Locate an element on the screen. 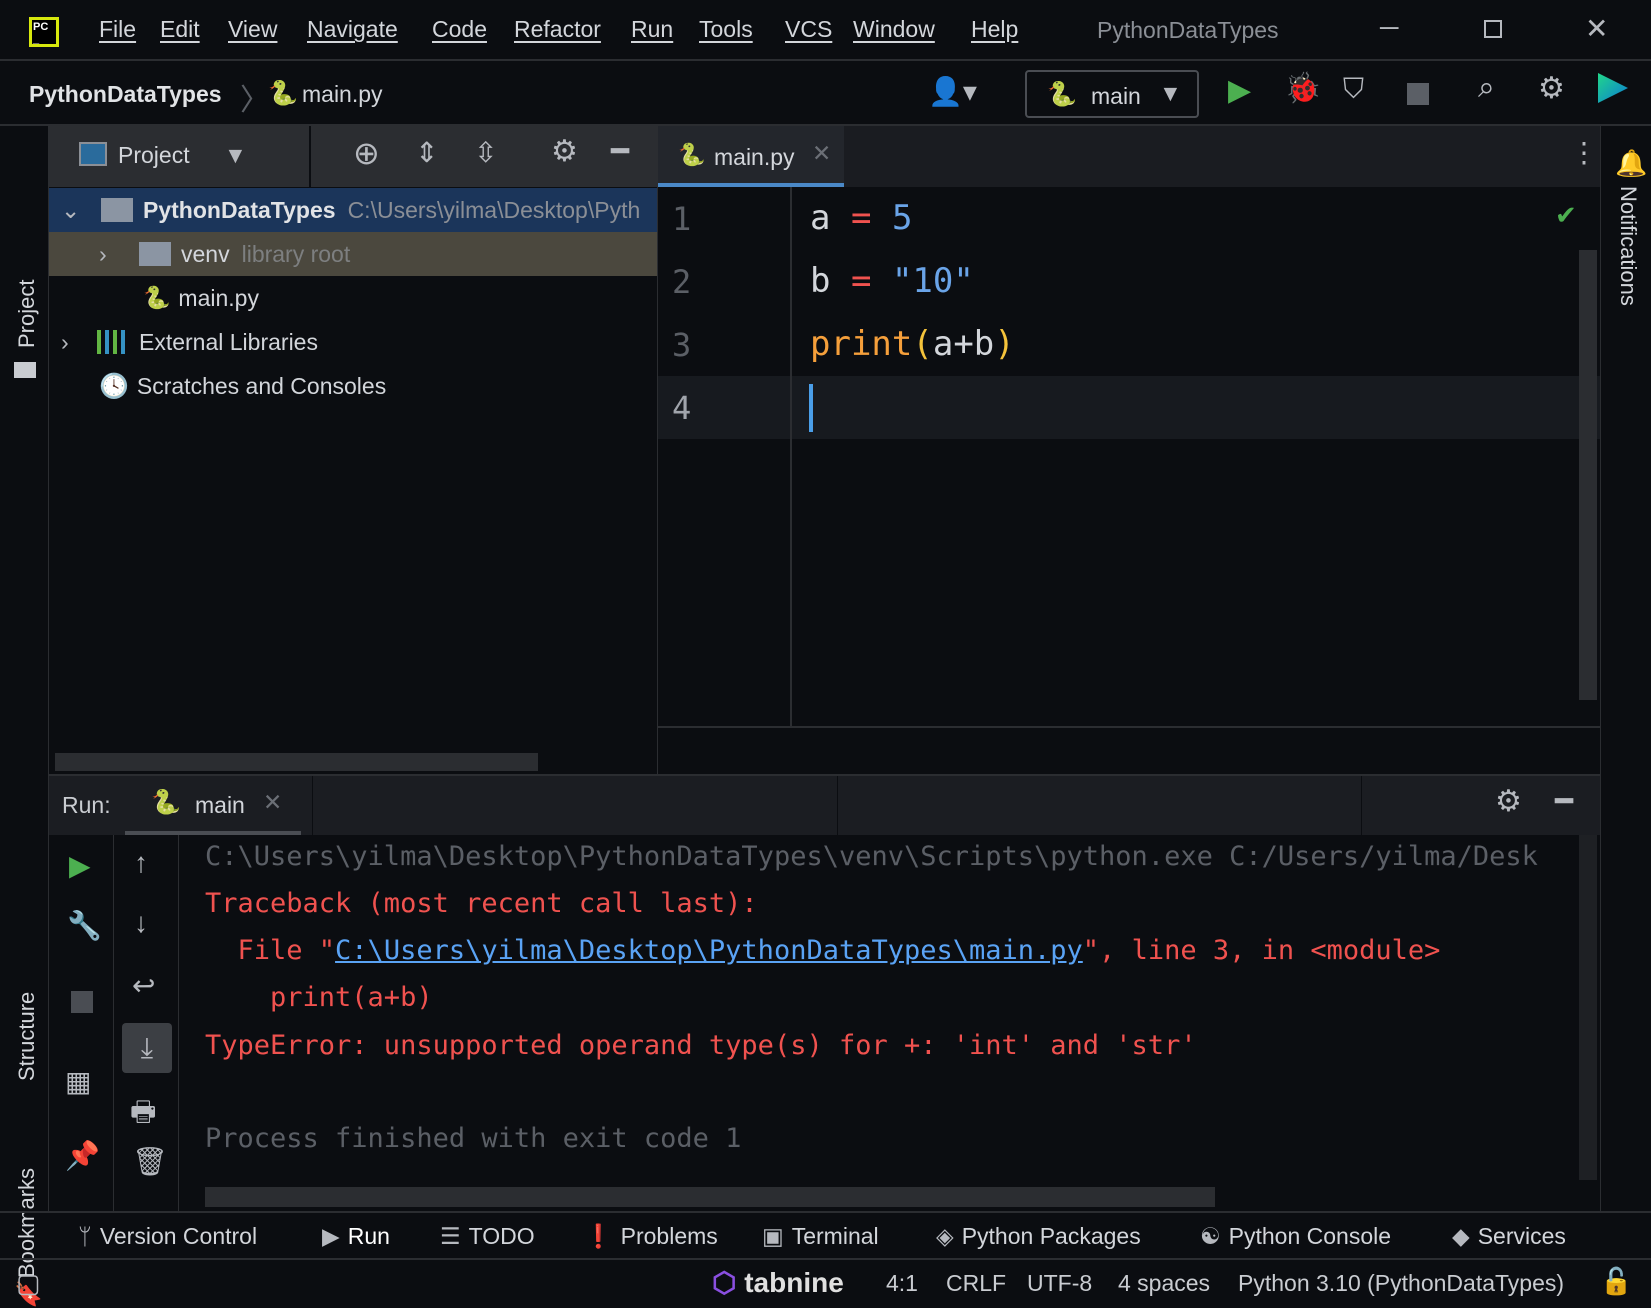 Image resolution: width=1651 pixels, height=1308 pixels. code-line-2: b = "10" is located at coordinates (892, 281).